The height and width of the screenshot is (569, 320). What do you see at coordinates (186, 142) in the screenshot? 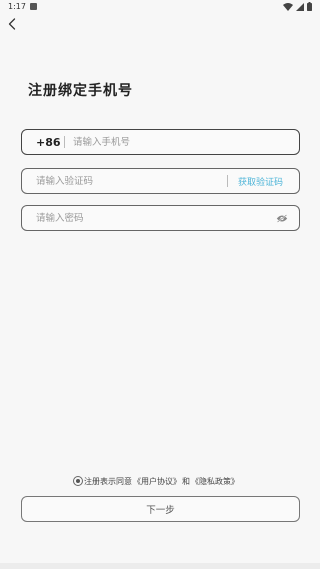
I see `phone-input` at bounding box center [186, 142].